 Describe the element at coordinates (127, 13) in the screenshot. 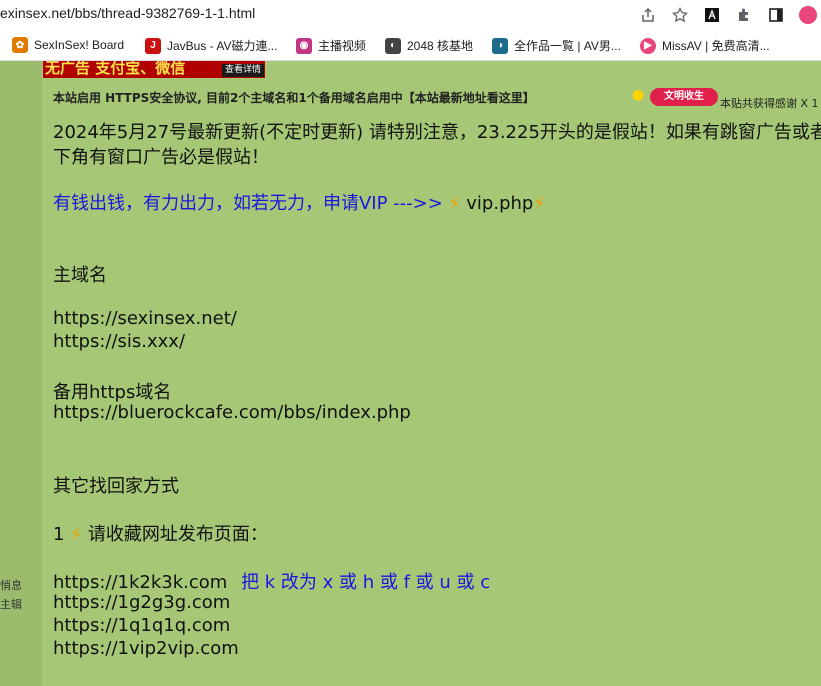

I see `url-text: exinsex.net/bbs/thread-9382769-1-1.html` at that location.